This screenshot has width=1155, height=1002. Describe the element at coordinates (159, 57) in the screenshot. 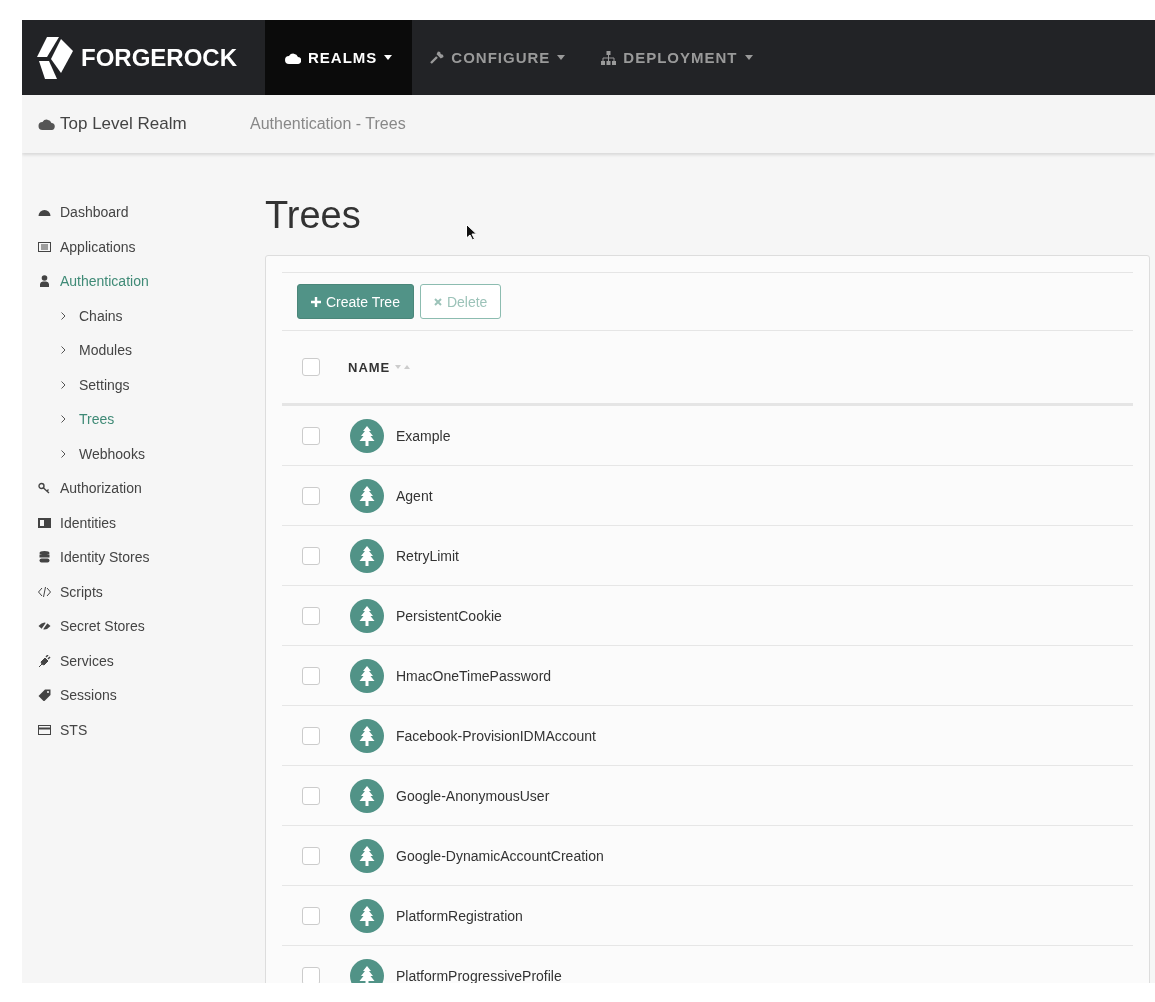

I see `brand-name: FORGEROCK` at that location.